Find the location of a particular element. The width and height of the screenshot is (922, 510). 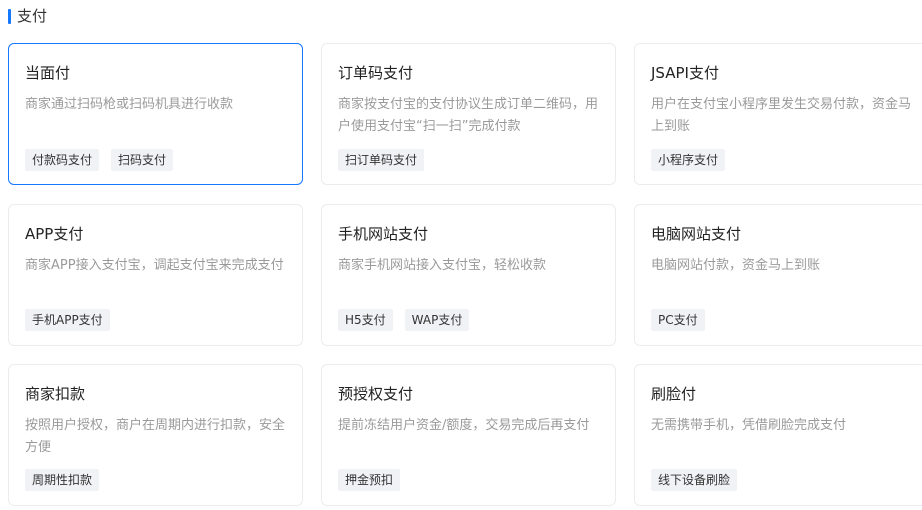

card-tag: PC支付 is located at coordinates (678, 320).